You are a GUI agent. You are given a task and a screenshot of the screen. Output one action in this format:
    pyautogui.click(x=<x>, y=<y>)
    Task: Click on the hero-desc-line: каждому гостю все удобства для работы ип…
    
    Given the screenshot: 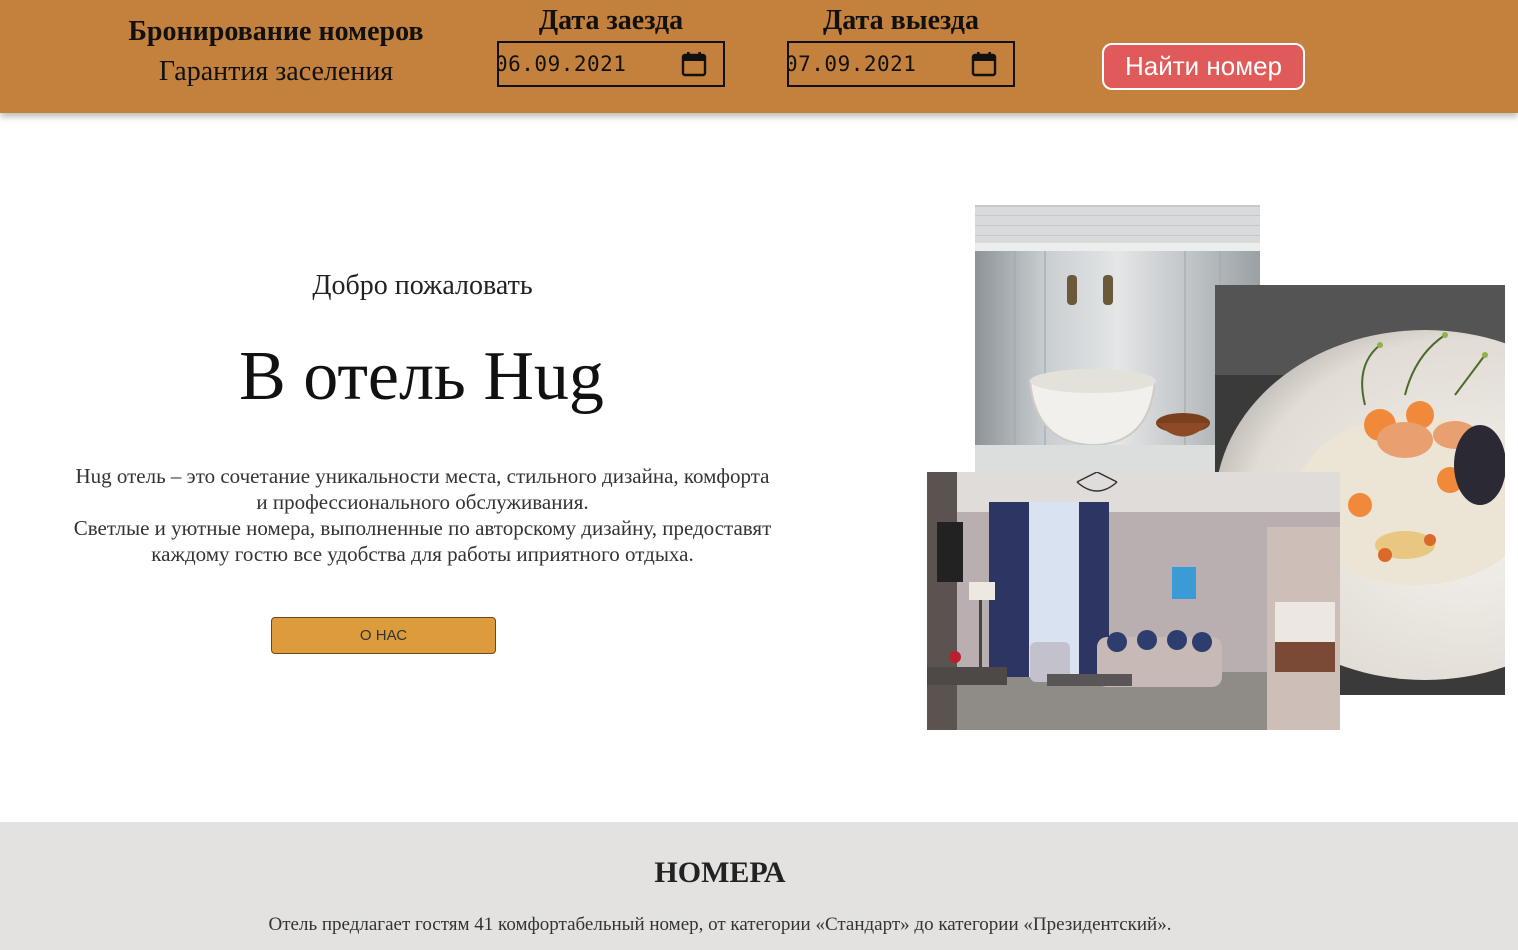 What is the action you would take?
    pyautogui.click(x=422, y=554)
    